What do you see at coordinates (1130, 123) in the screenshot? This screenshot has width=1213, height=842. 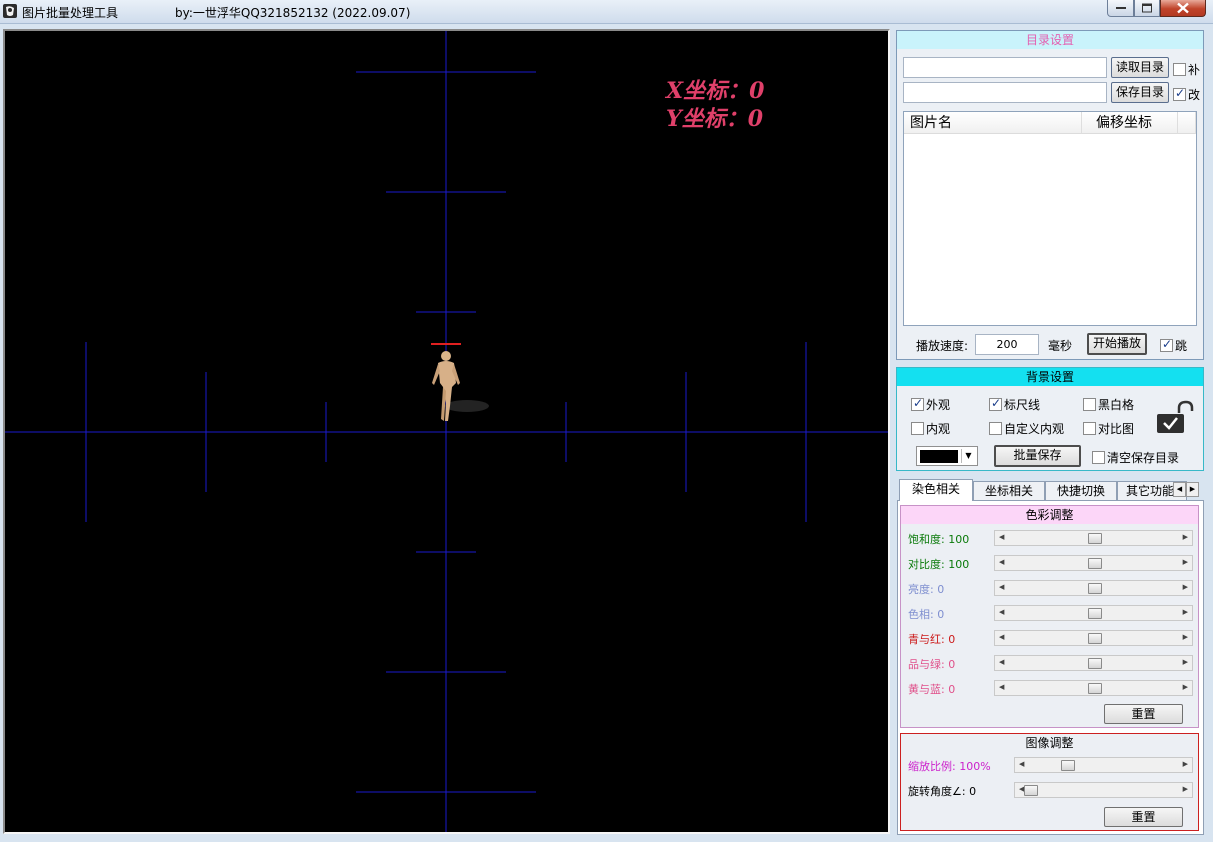 I see `column-header-offset: 偏移坐标` at bounding box center [1130, 123].